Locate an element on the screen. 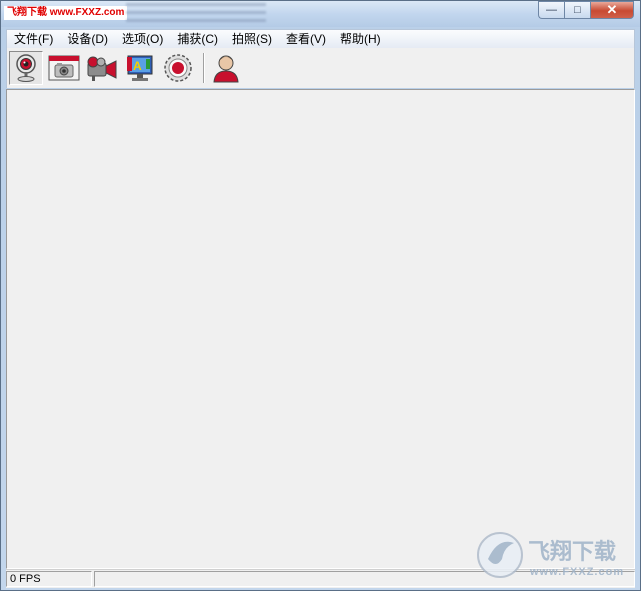 The image size is (641, 591). svg-text: A is located at coordinates (137, 66).